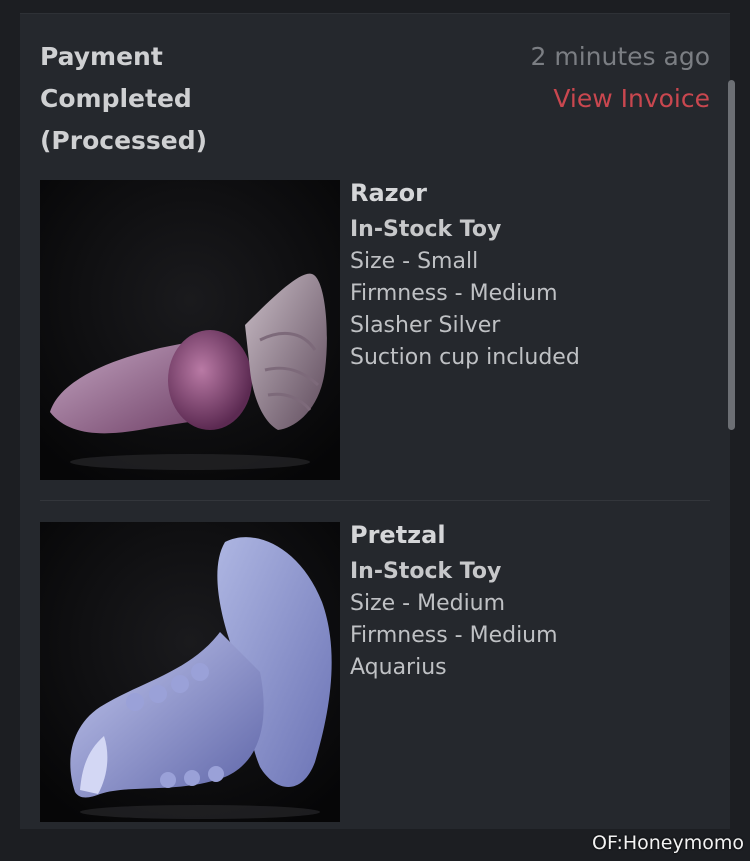  What do you see at coordinates (425, 325) in the screenshot?
I see `product-option-color: Slasher Silver` at bounding box center [425, 325].